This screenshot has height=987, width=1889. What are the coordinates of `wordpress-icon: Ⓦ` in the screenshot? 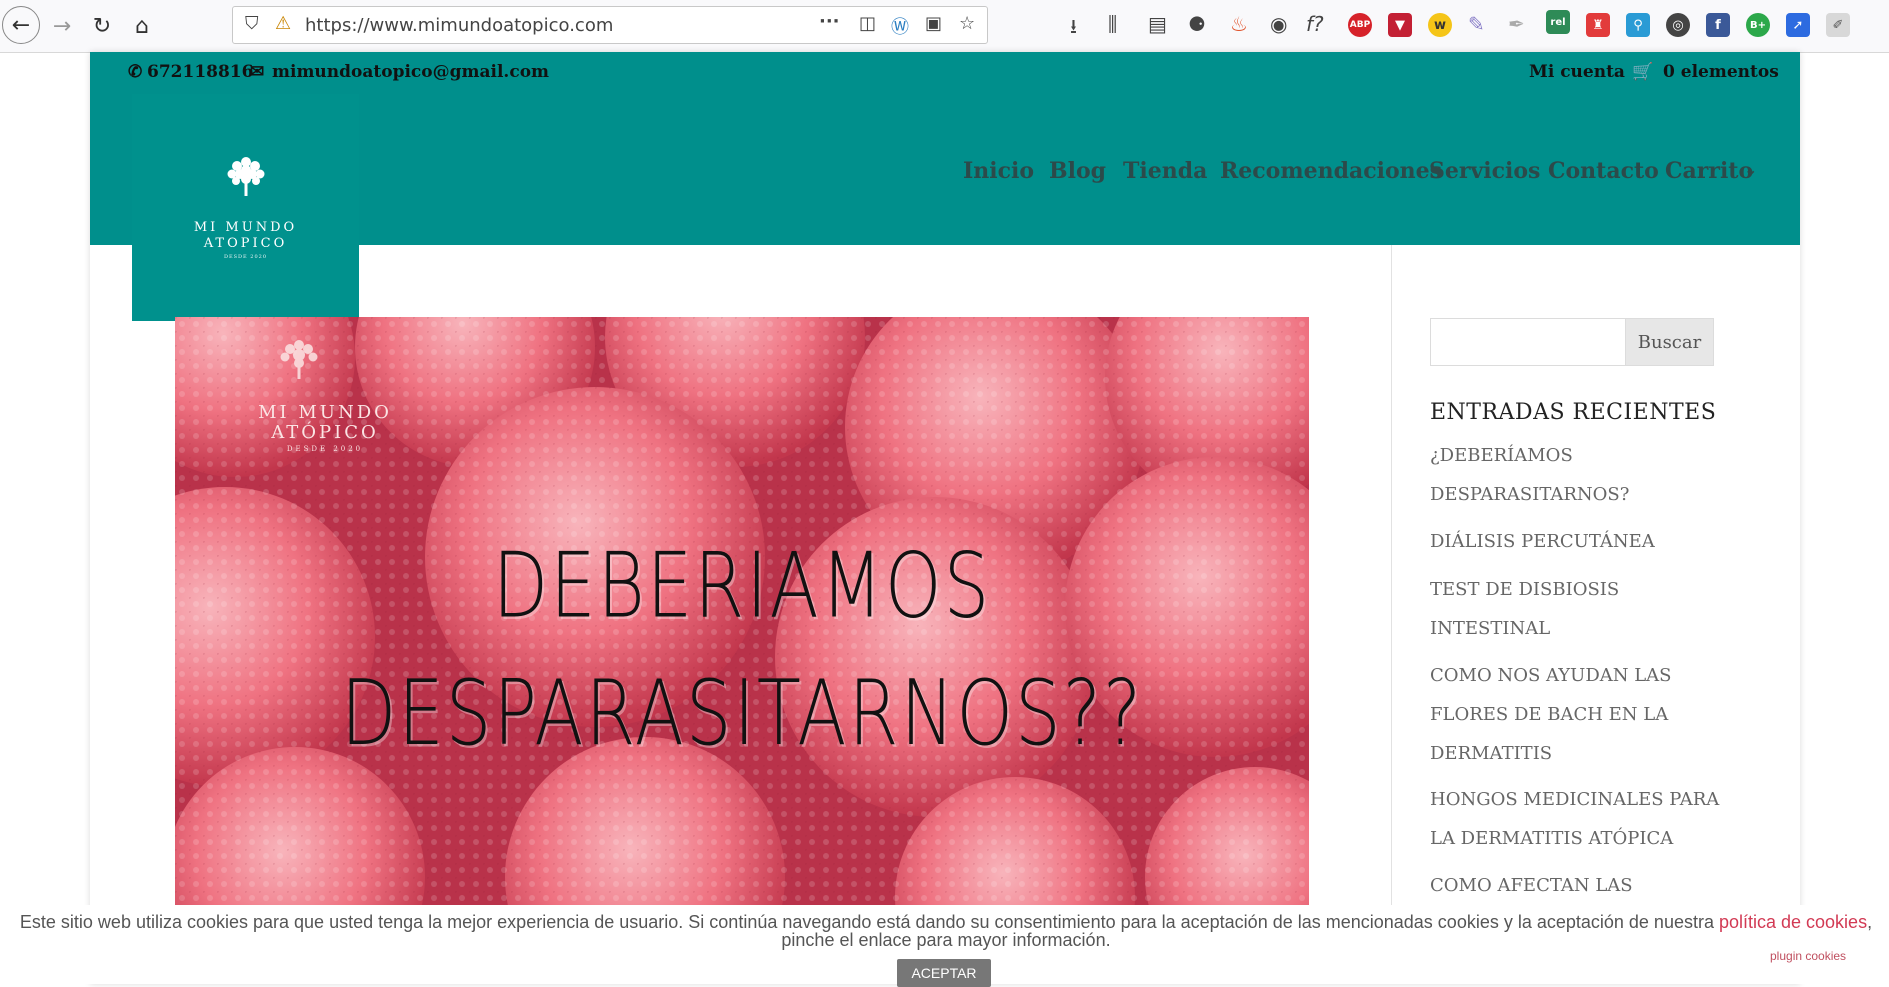 It's located at (900, 26).